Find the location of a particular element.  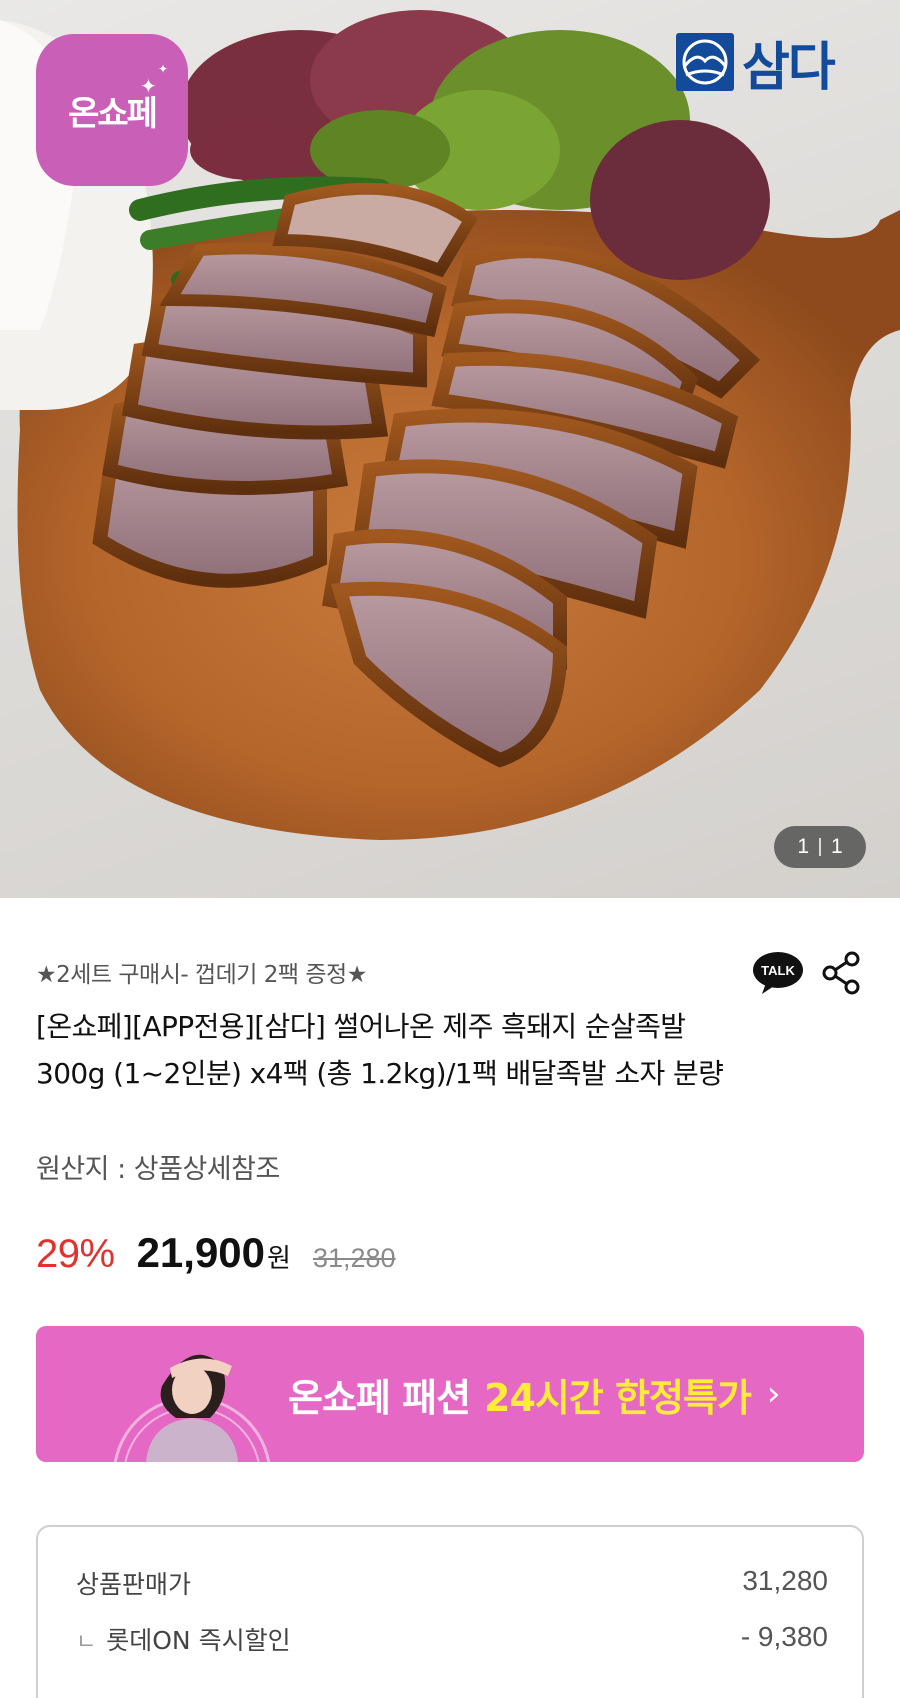

share-icon is located at coordinates (841, 973).